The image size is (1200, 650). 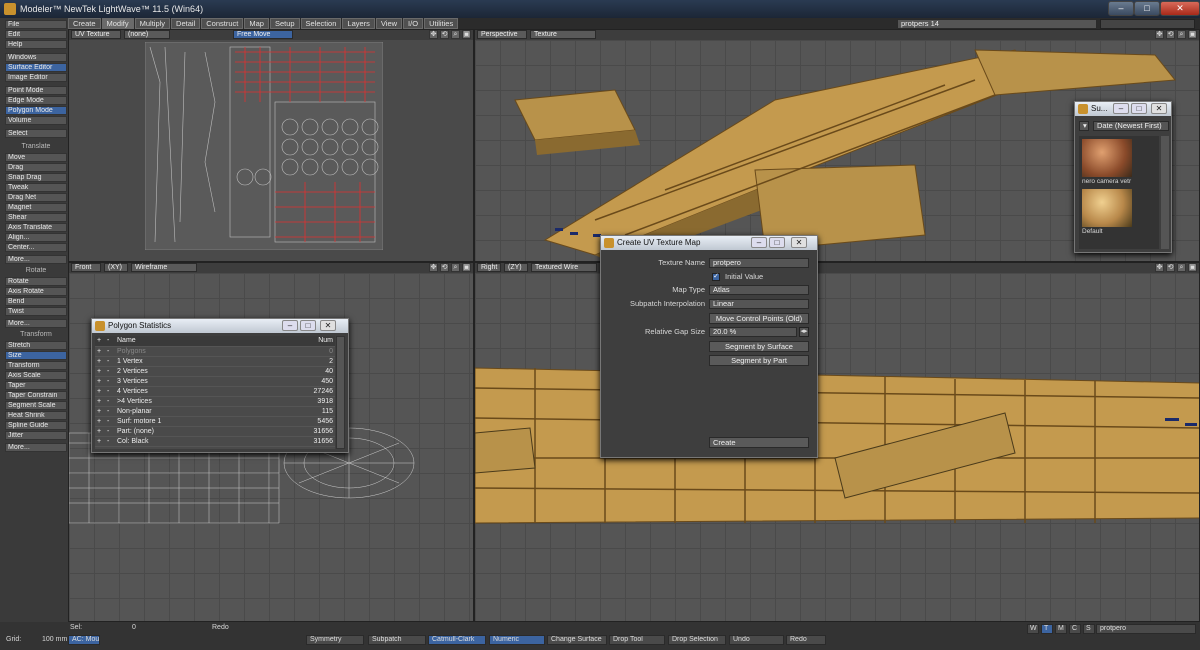 I want to click on preset-menu-button: ▾, so click(x=1084, y=126).